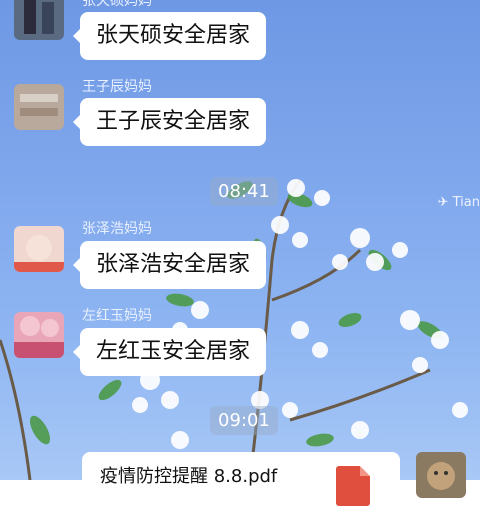 The width and height of the screenshot is (480, 506). Describe the element at coordinates (353, 486) in the screenshot. I see `pdf-file-icon` at that location.